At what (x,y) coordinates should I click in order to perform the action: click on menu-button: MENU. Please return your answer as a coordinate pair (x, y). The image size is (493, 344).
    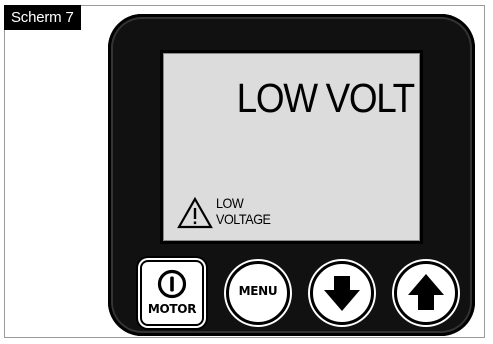
    Looking at the image, I should click on (258, 293).